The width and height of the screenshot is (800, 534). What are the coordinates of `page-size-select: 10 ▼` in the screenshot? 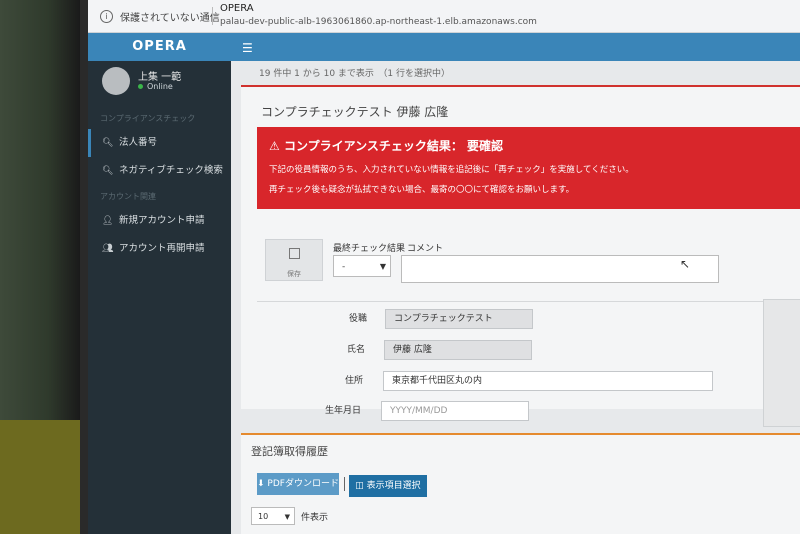 It's located at (273, 516).